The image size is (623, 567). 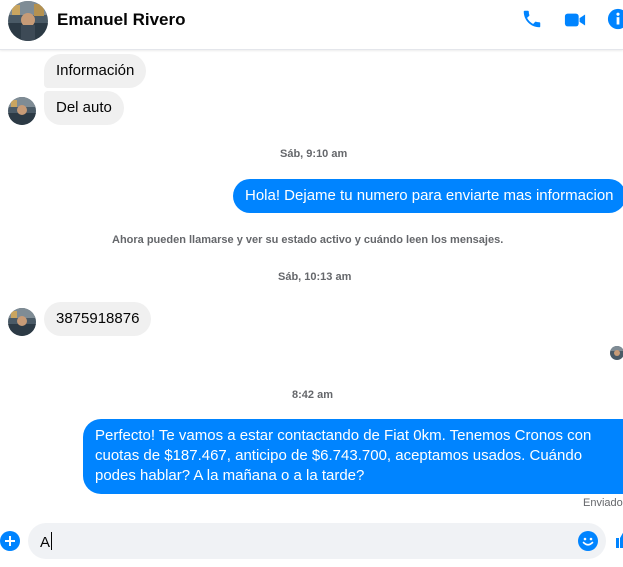 I want to click on incoming-message: Del auto, so click(x=84, y=108).